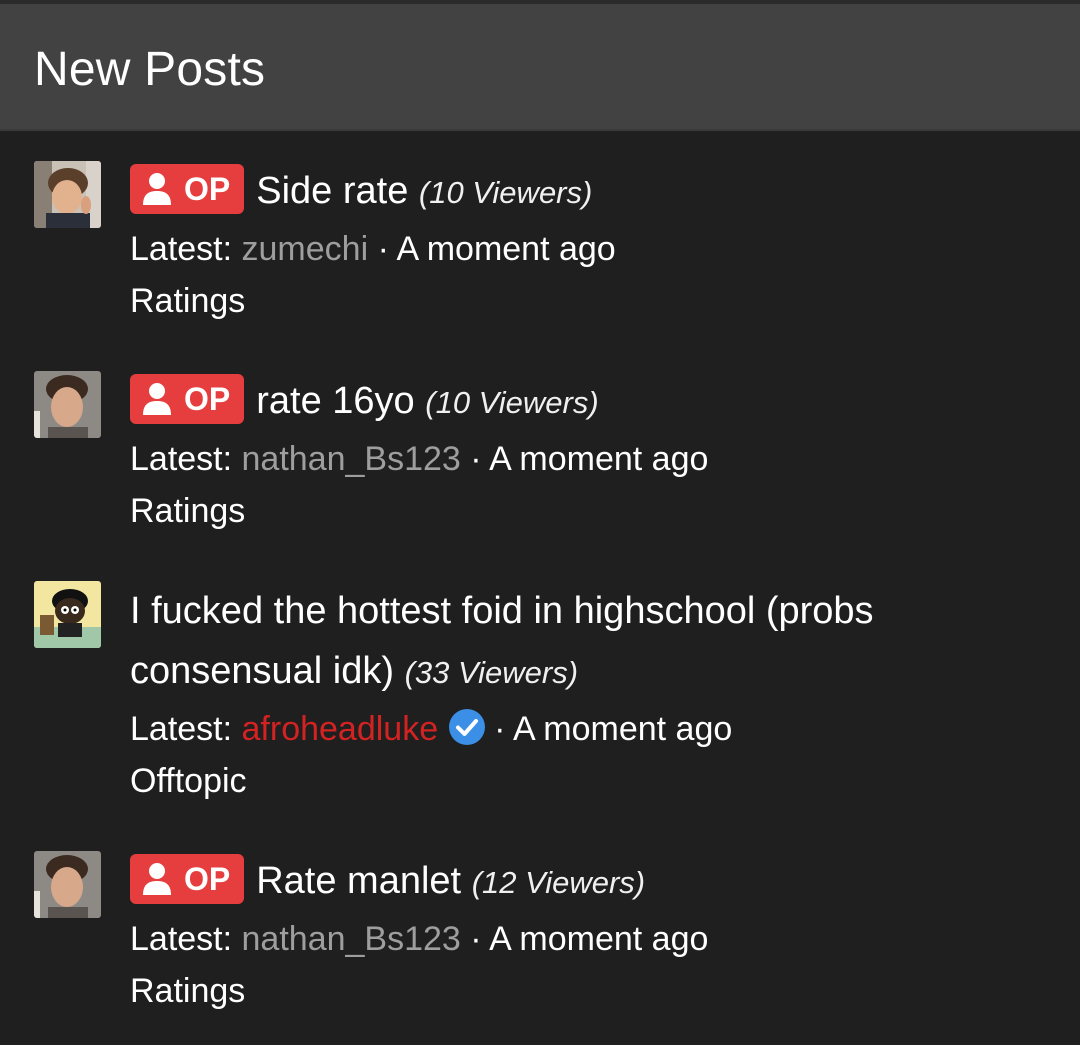 The width and height of the screenshot is (1080, 1045). What do you see at coordinates (150, 69) in the screenshot?
I see `section-title: New Posts` at bounding box center [150, 69].